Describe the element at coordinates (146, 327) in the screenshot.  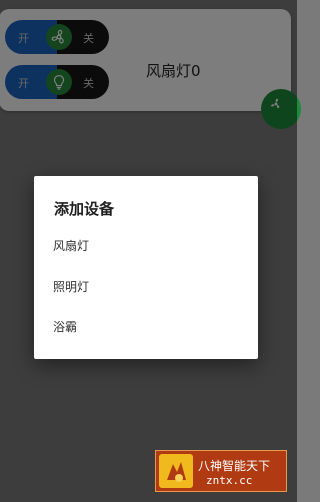
I see `option-bath-heater: 浴霸` at that location.